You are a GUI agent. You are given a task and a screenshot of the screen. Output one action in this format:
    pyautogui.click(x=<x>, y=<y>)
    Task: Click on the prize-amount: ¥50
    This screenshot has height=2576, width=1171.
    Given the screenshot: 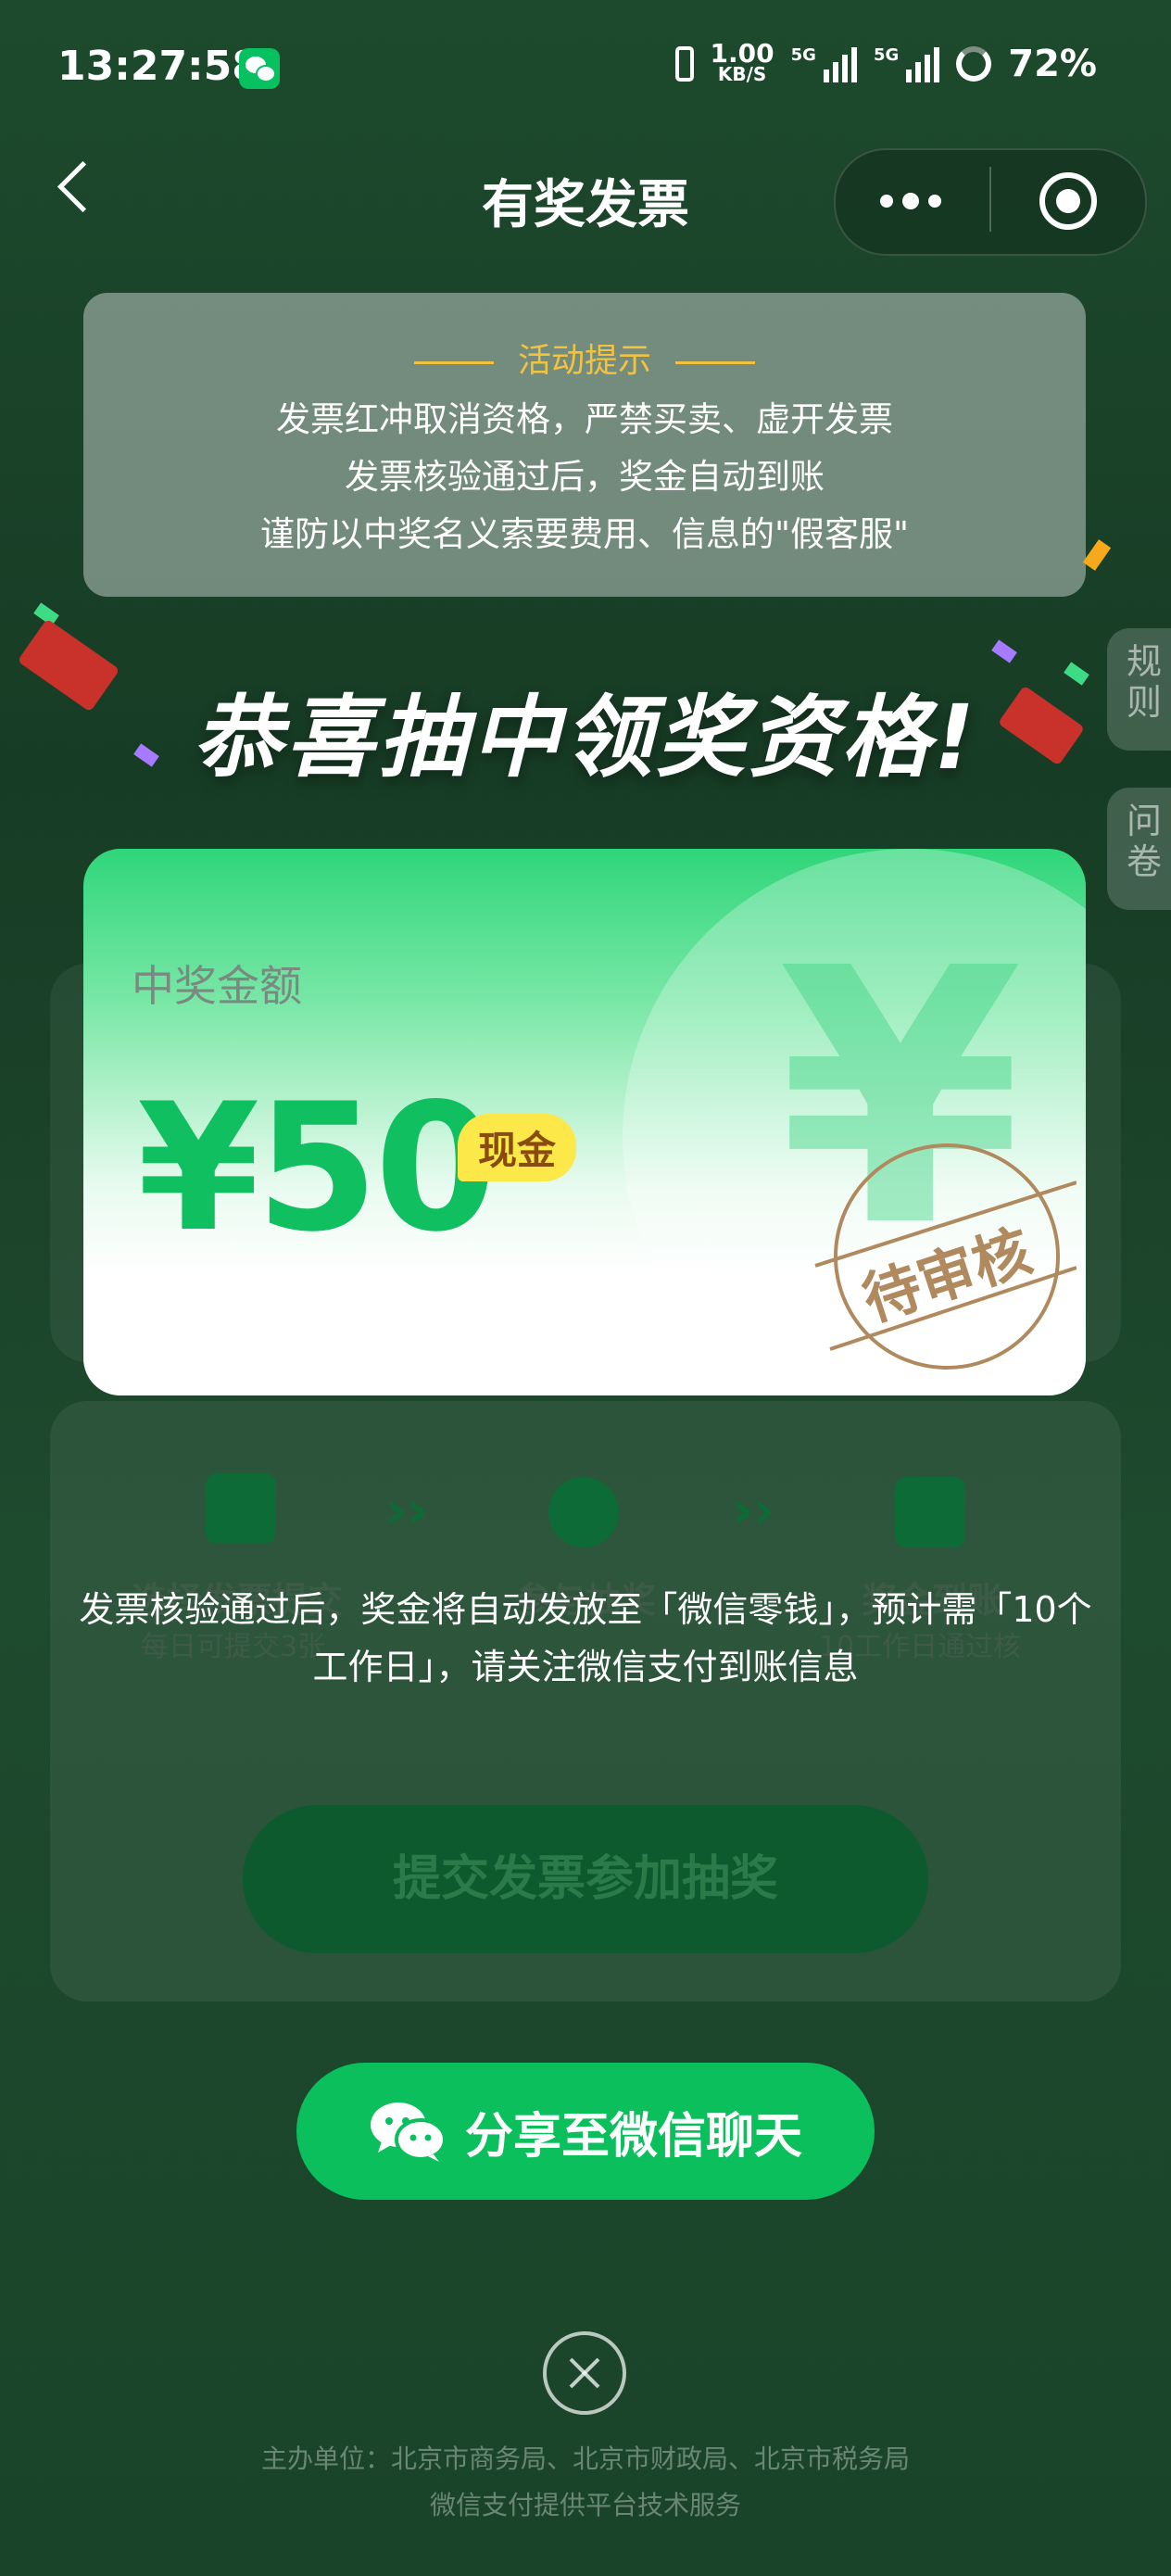 What is the action you would take?
    pyautogui.click(x=317, y=1168)
    